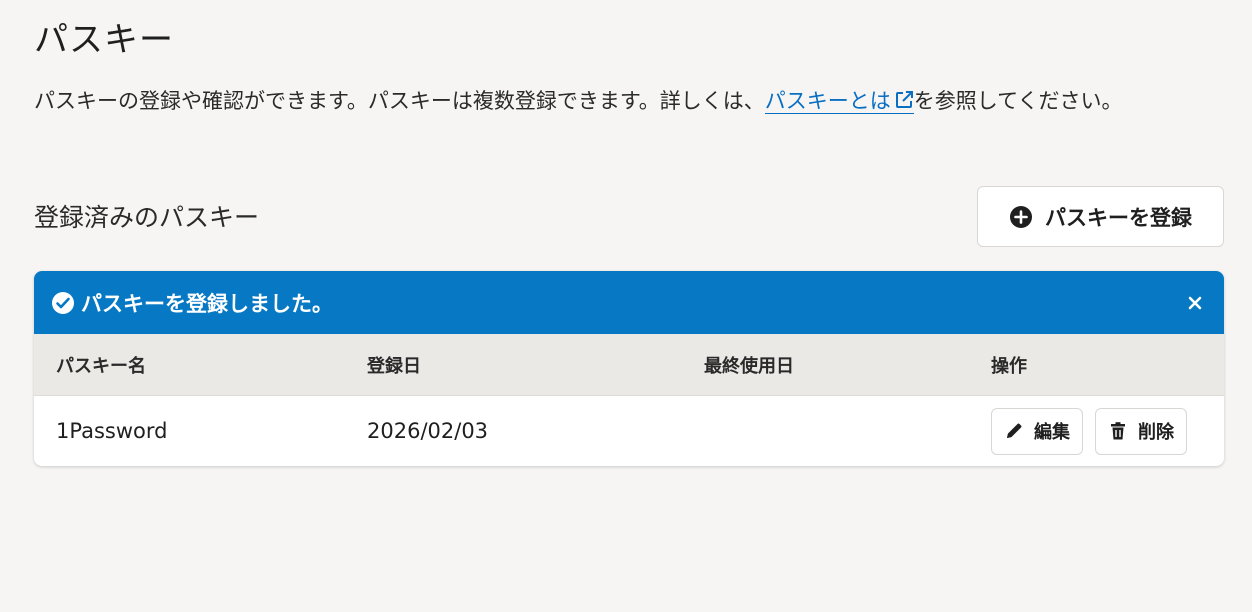  Describe the element at coordinates (1021, 216) in the screenshot. I see `plus-circle-icon` at that location.